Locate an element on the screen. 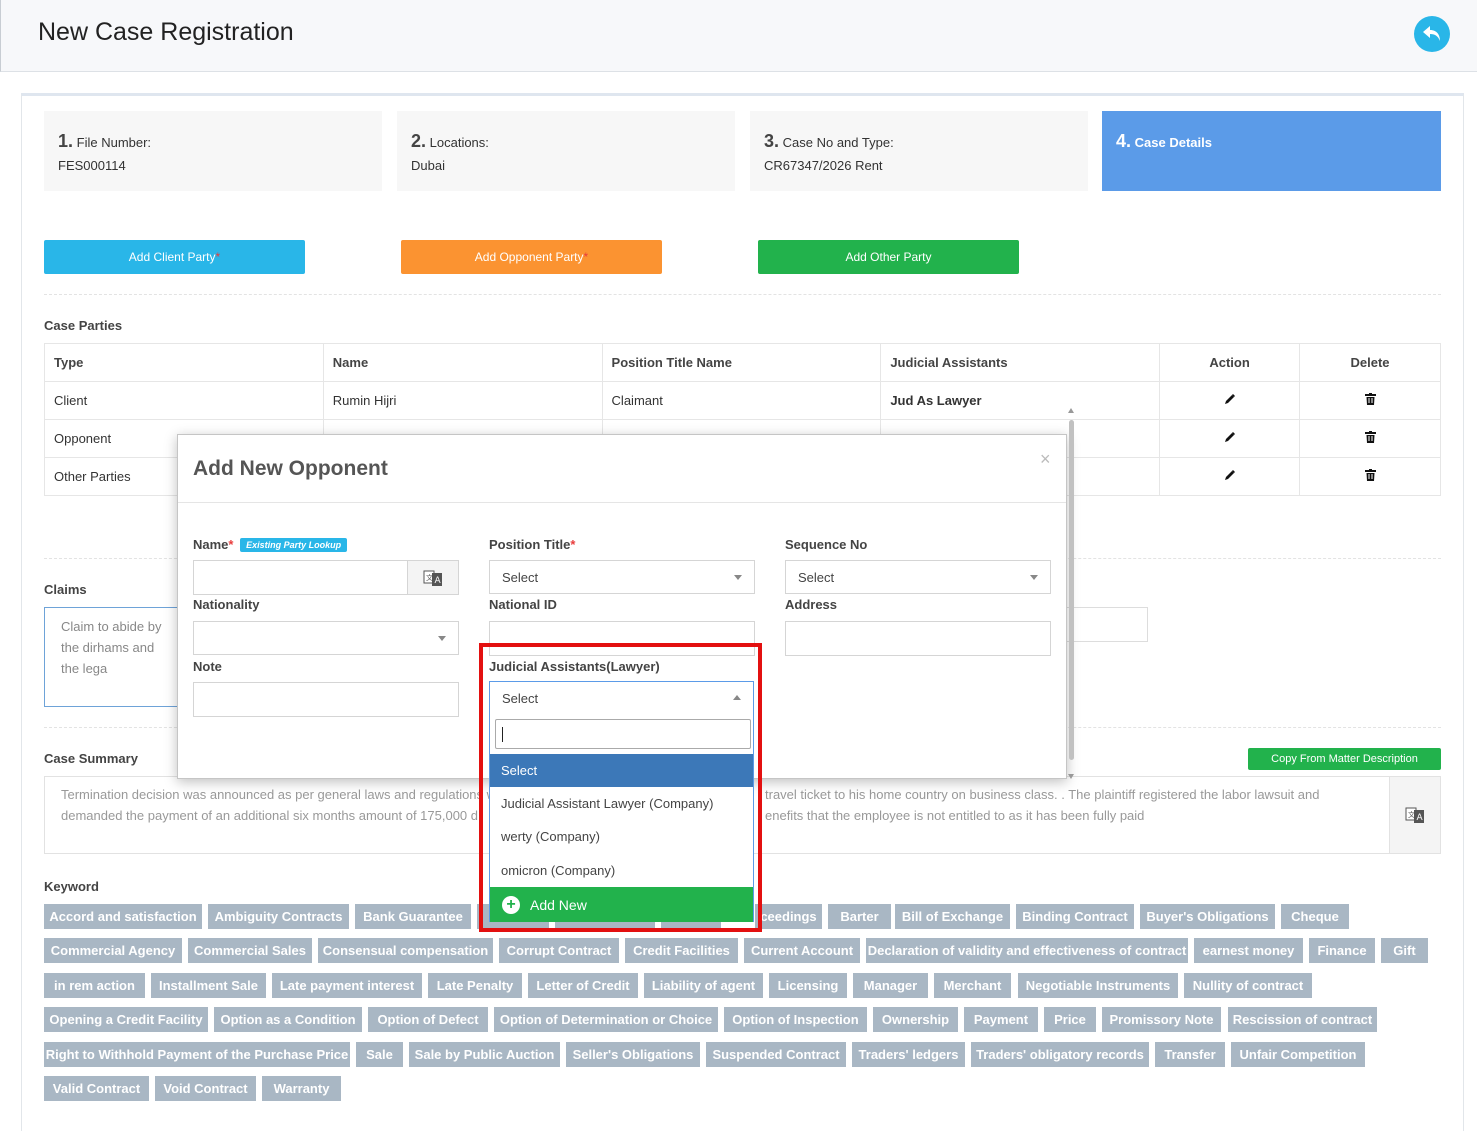 This screenshot has width=1477, height=1131. step-file-number: 1. File Number: FES000114 is located at coordinates (213, 151).